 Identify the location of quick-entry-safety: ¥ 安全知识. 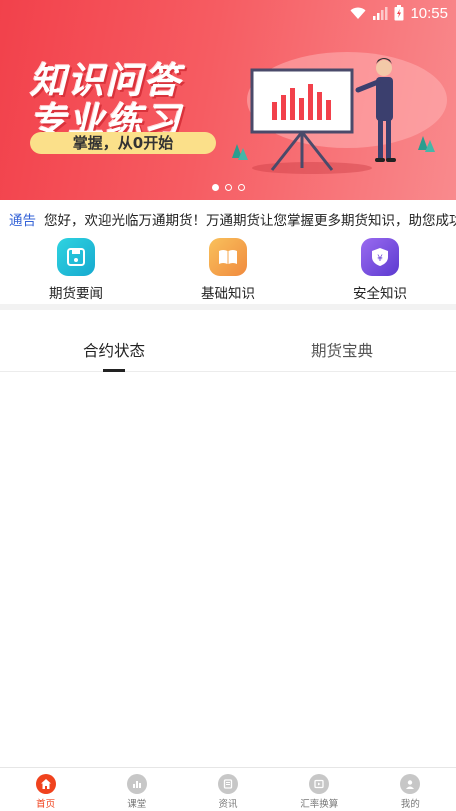
(380, 271).